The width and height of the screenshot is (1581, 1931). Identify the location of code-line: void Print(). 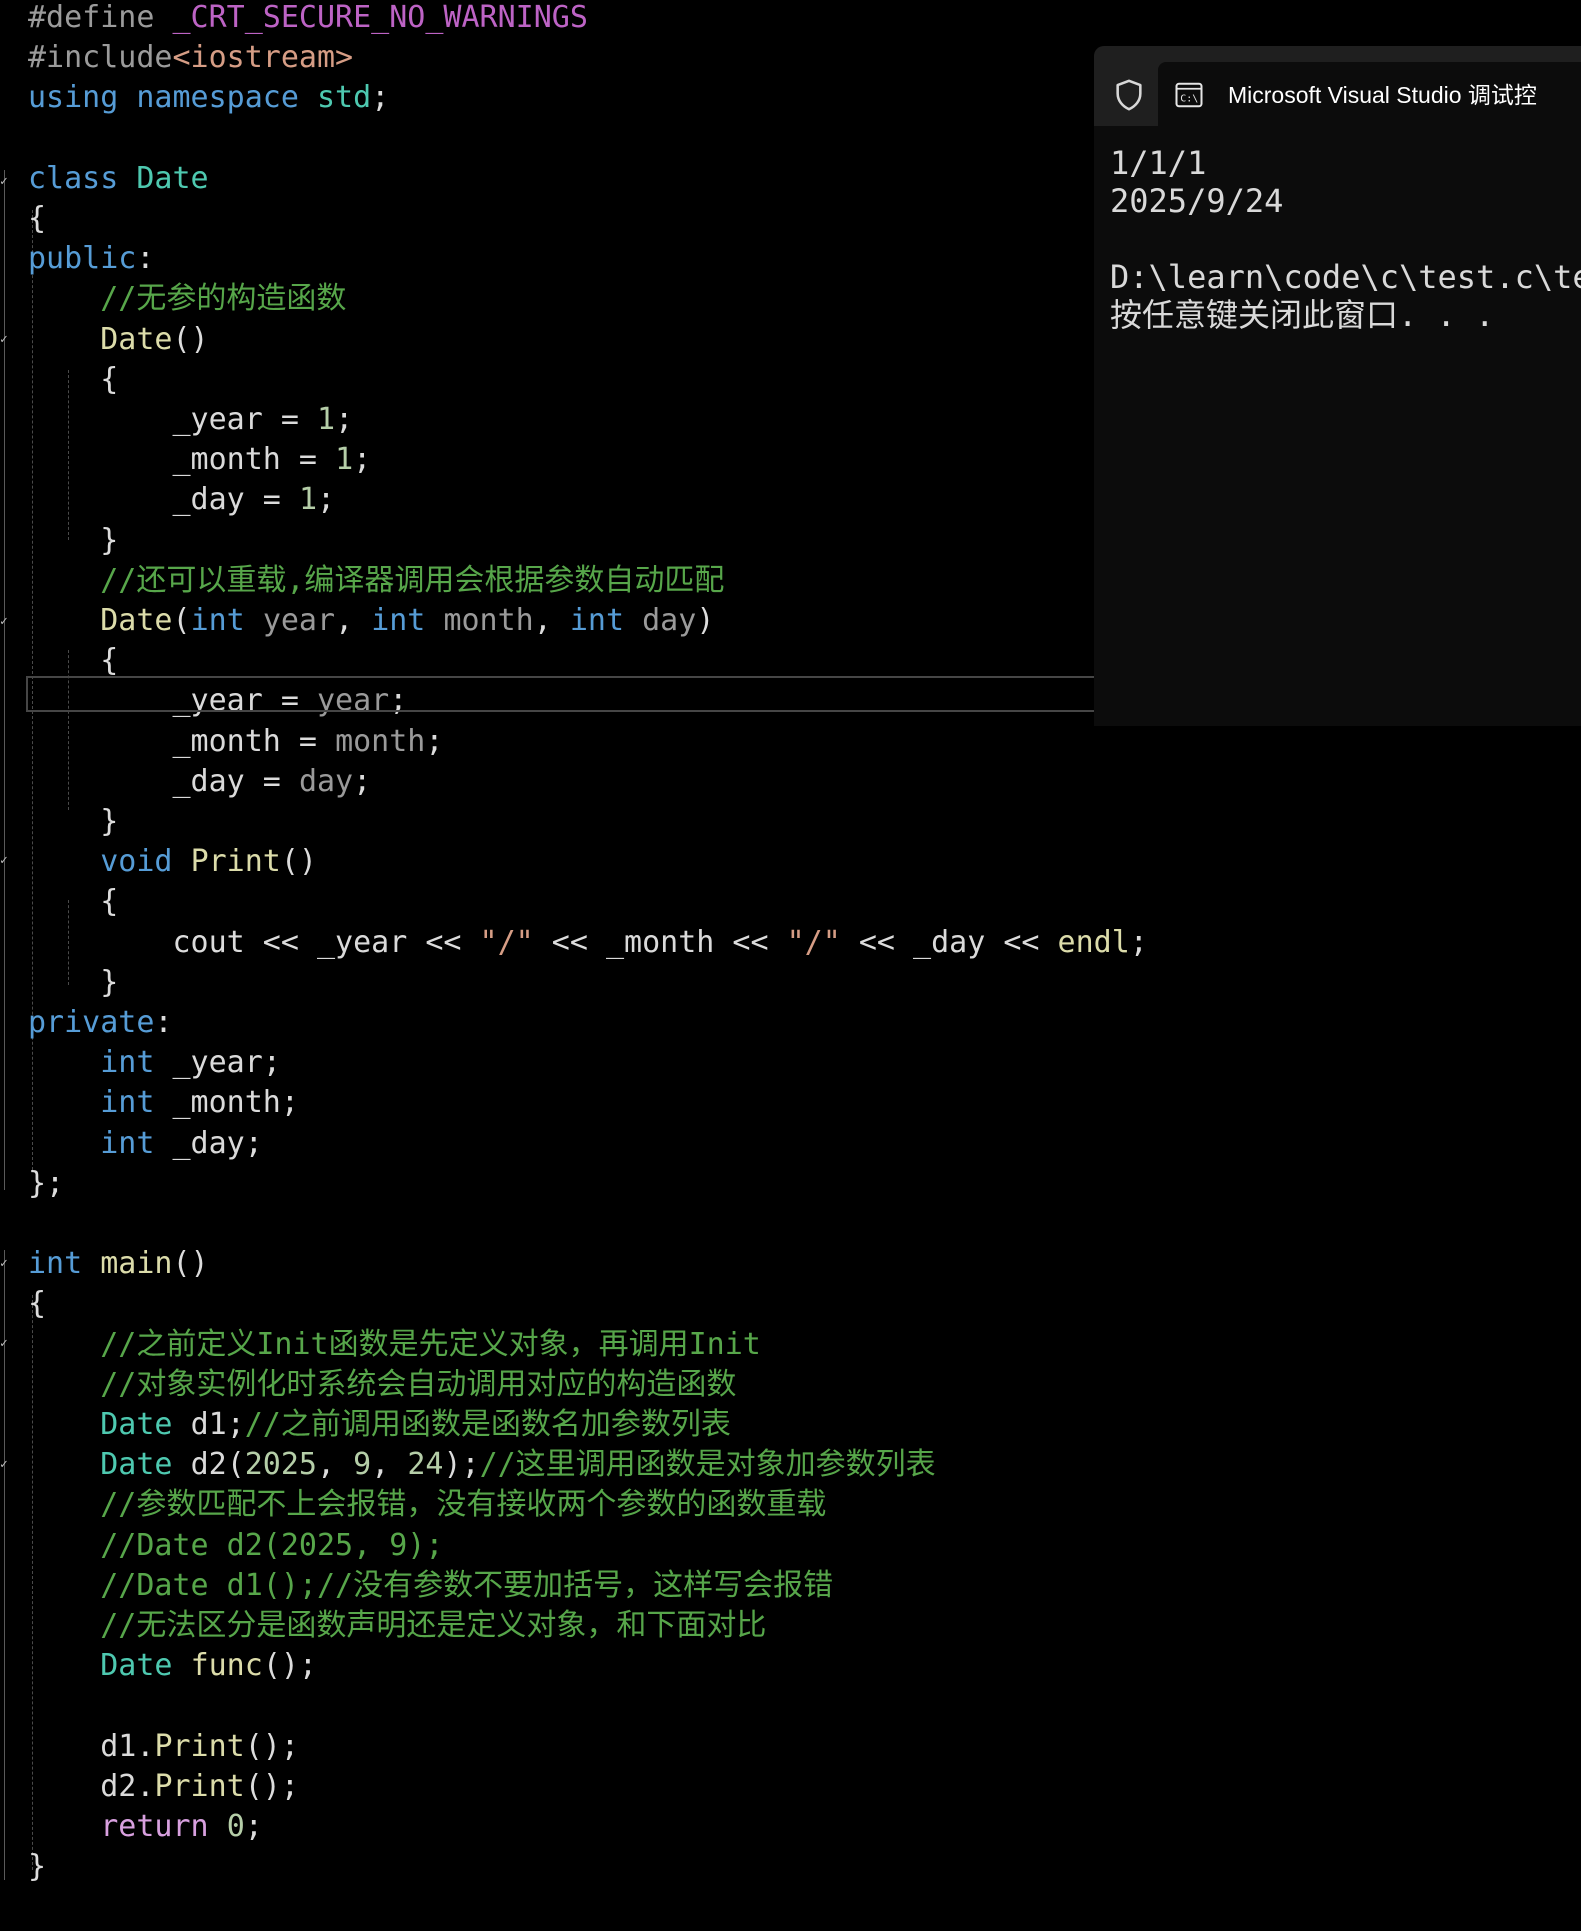
(172, 862).